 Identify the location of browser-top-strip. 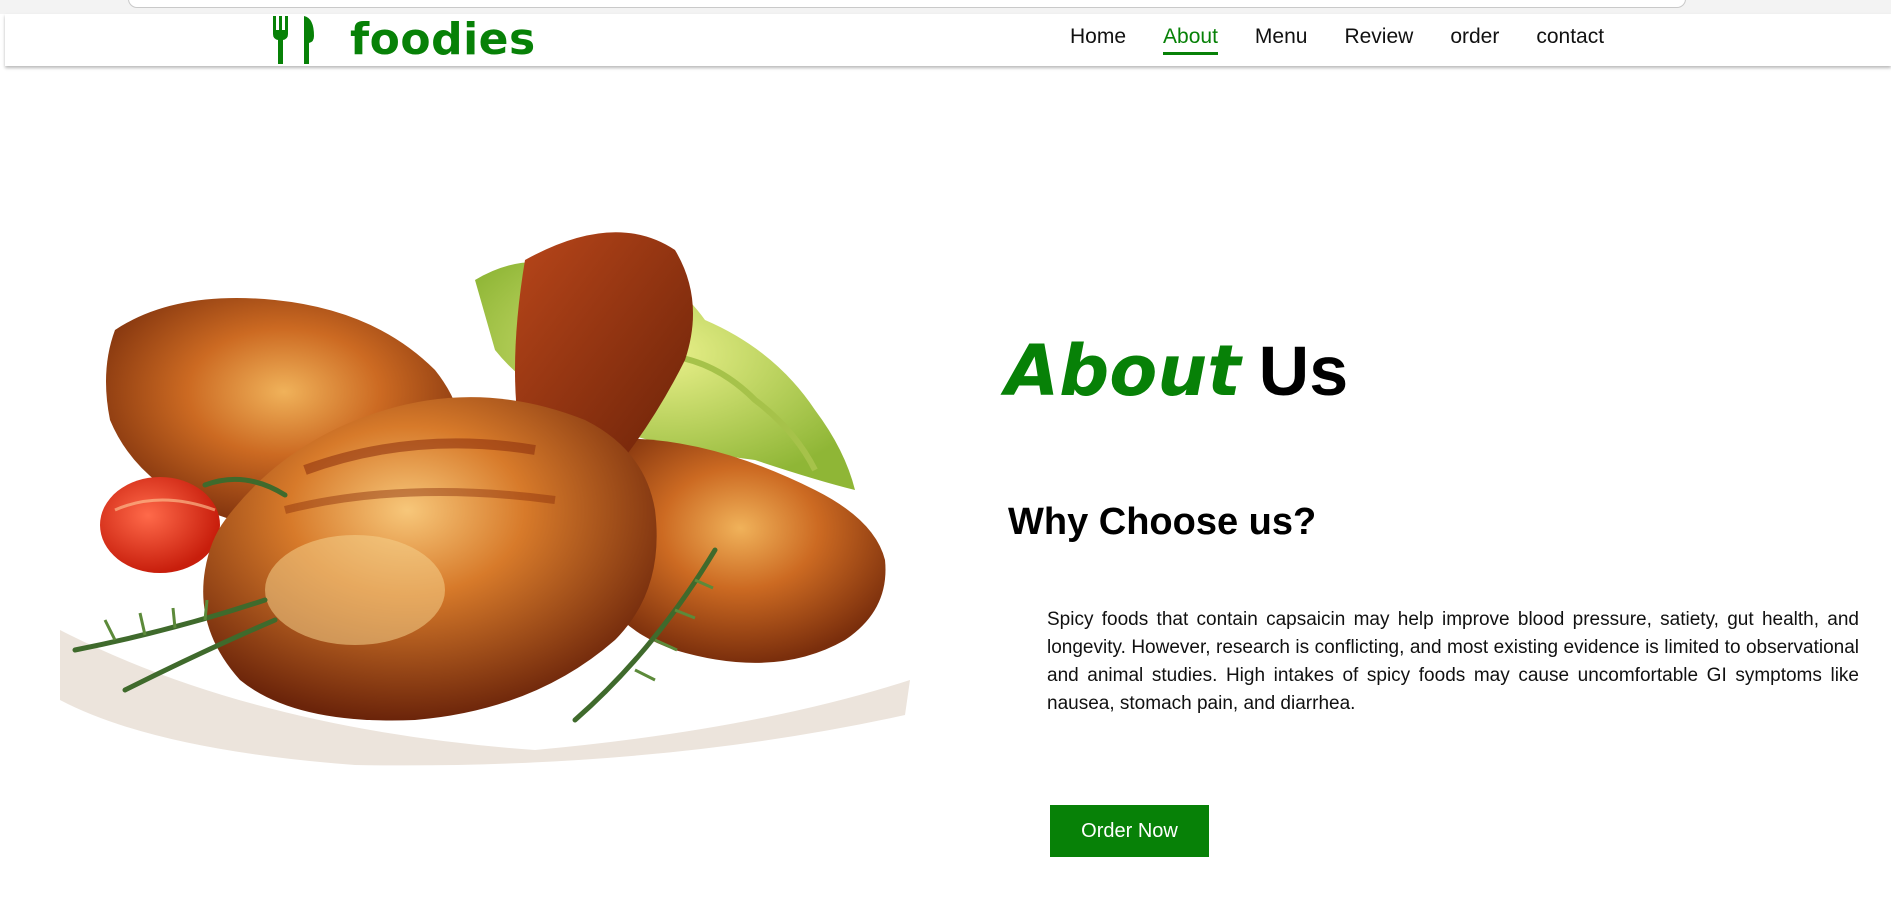
(945, 7).